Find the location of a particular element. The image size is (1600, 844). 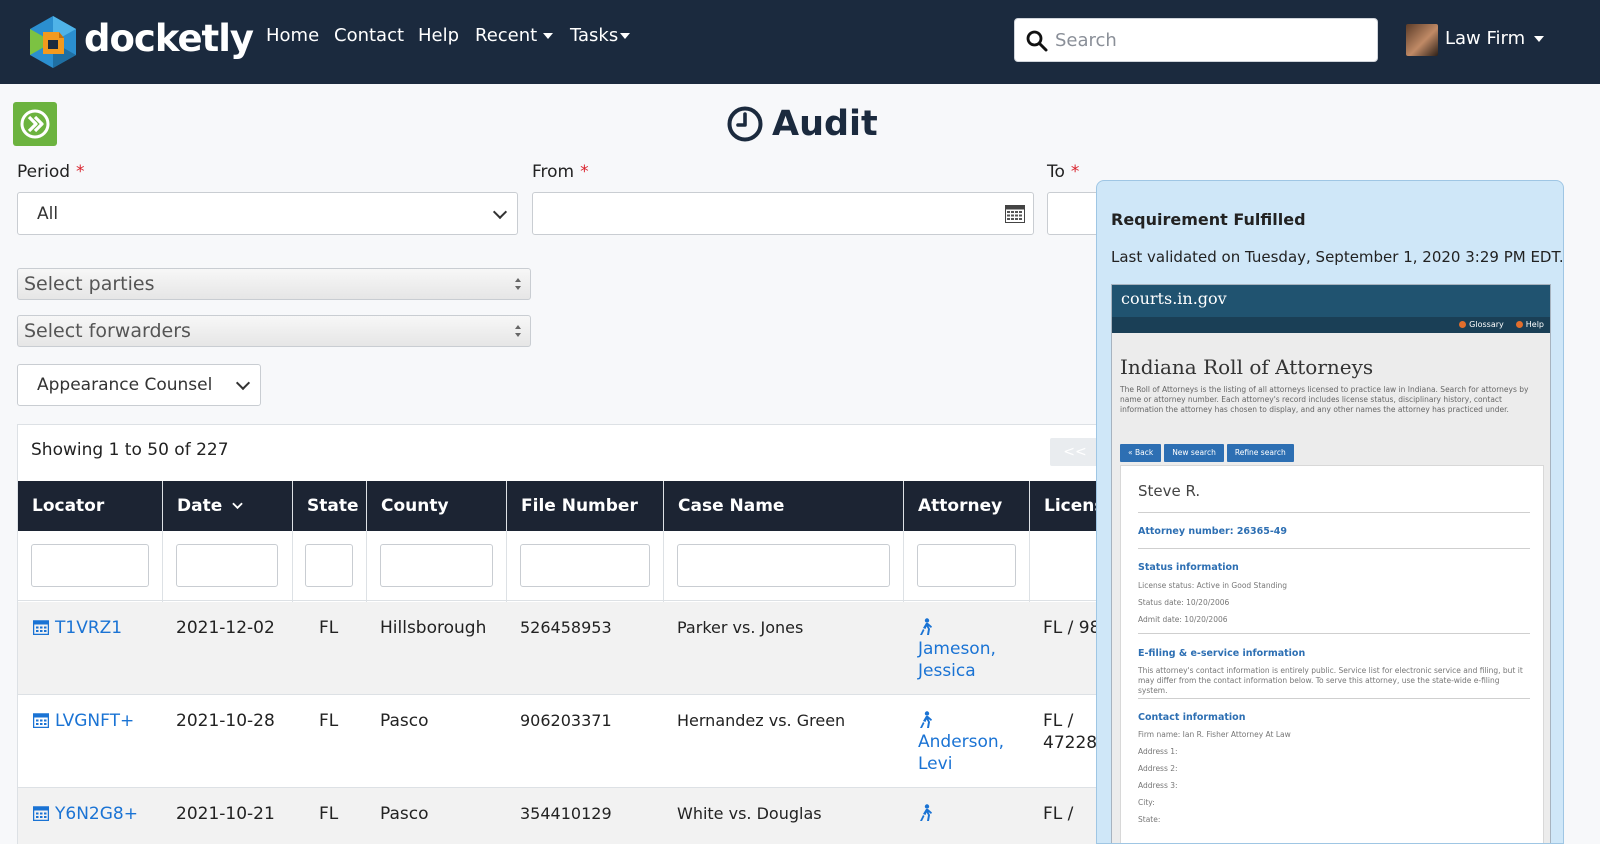

filter-file-number-input is located at coordinates (585, 565).